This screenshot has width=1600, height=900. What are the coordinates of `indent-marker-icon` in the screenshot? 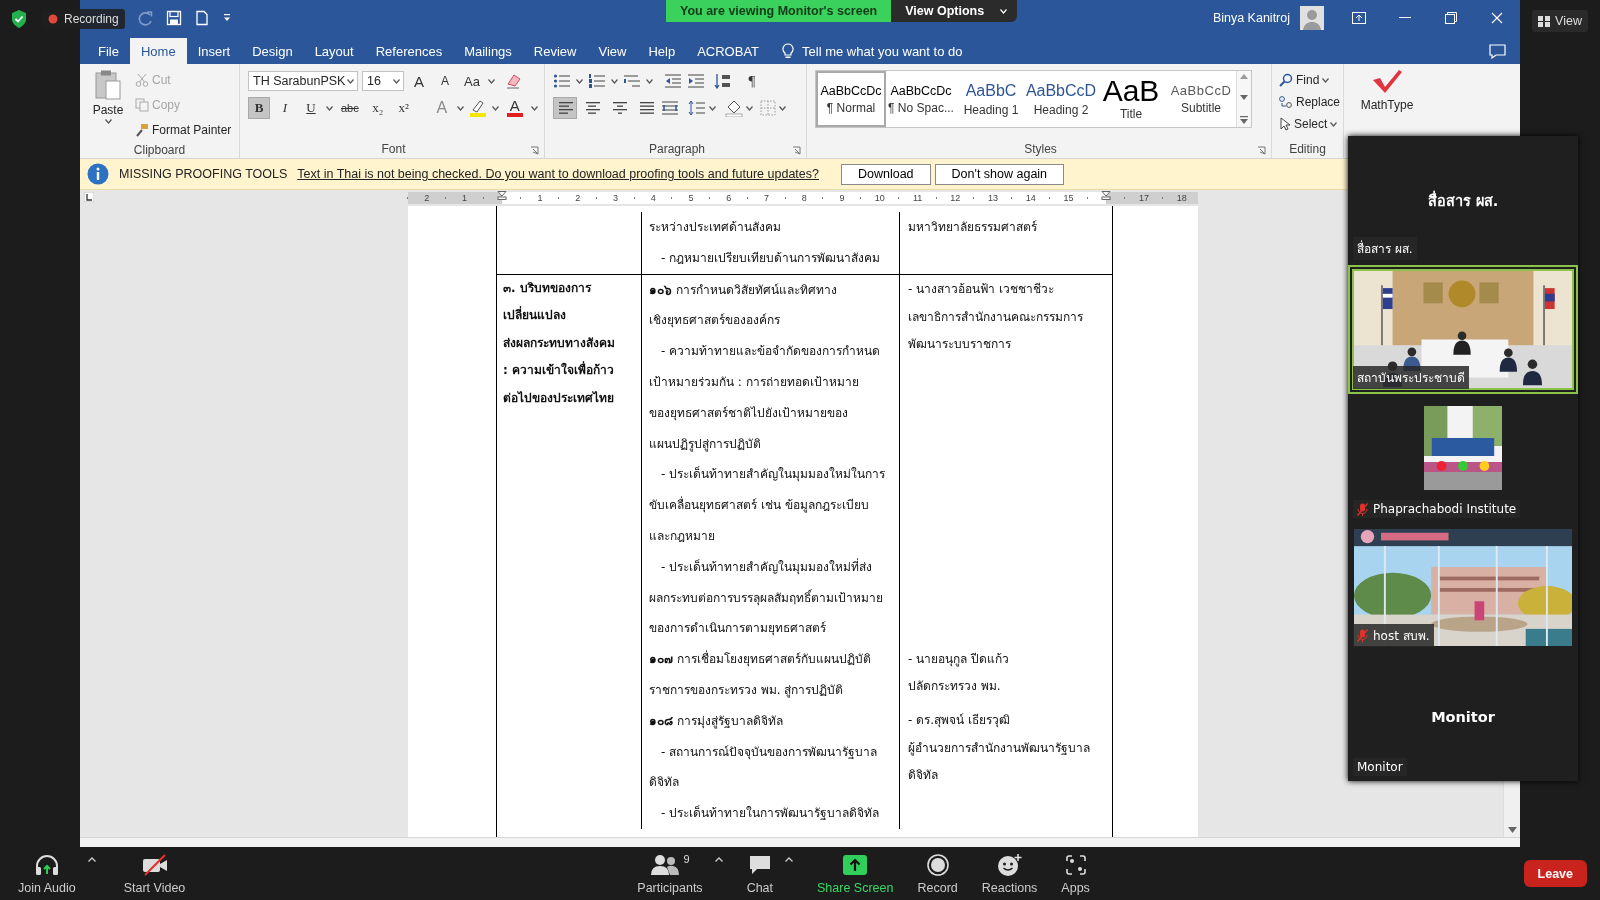 It's located at (502, 195).